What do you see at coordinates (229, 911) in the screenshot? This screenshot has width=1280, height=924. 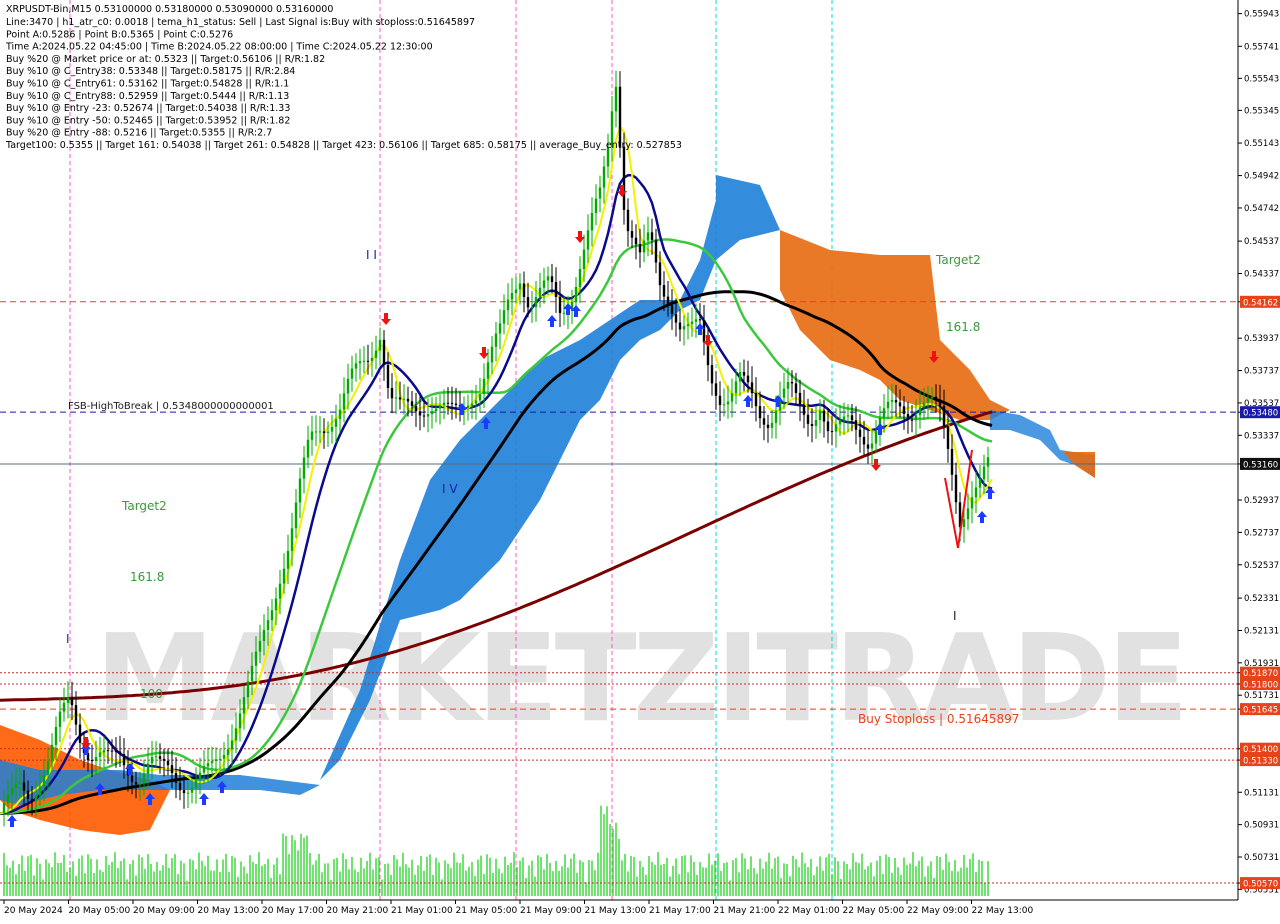 I see `x-tick-label: 20 May 13:00` at bounding box center [229, 911].